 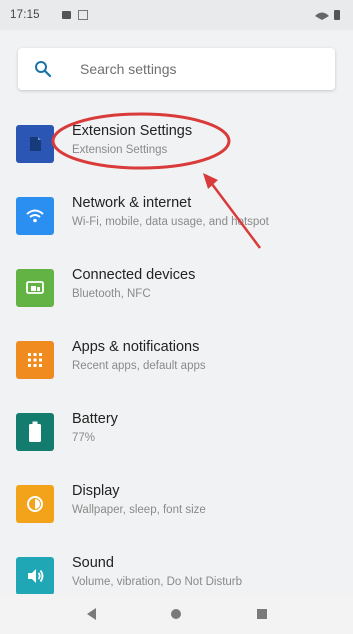 What do you see at coordinates (262, 614) in the screenshot?
I see `recents-icon` at bounding box center [262, 614].